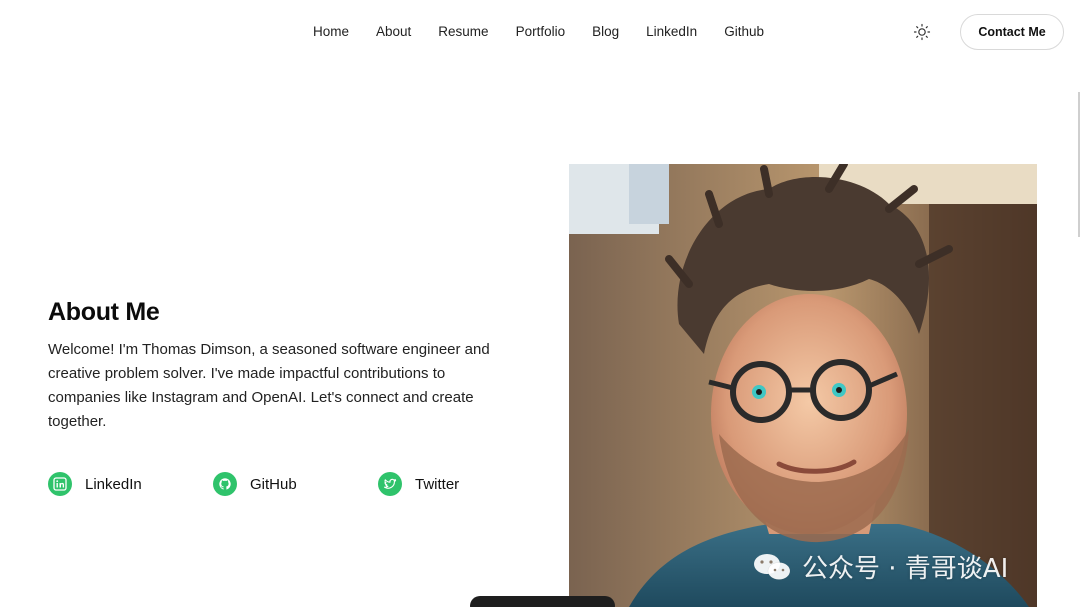 This screenshot has height=607, width=1080. What do you see at coordinates (331, 32) in the screenshot?
I see `nav-link-home: Home` at bounding box center [331, 32].